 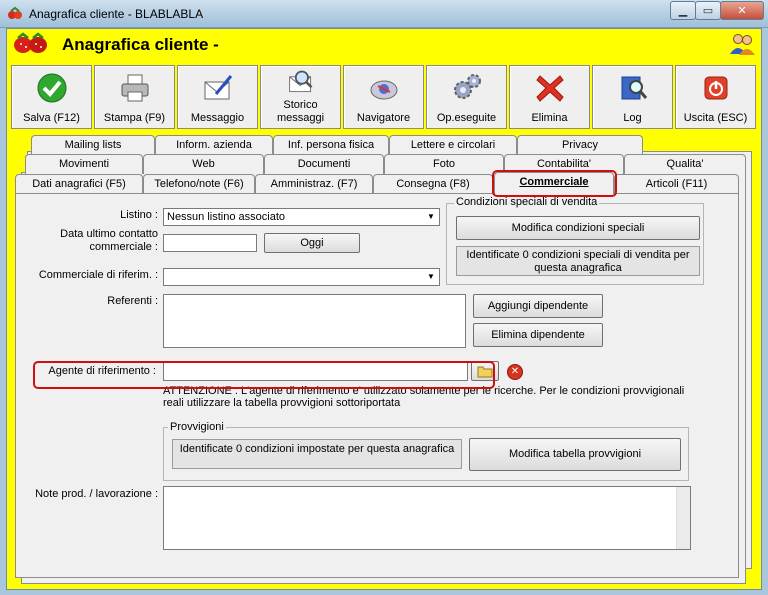 What do you see at coordinates (199, 184) in the screenshot?
I see `tab-telefono-note: Telefono/note (F6)` at bounding box center [199, 184].